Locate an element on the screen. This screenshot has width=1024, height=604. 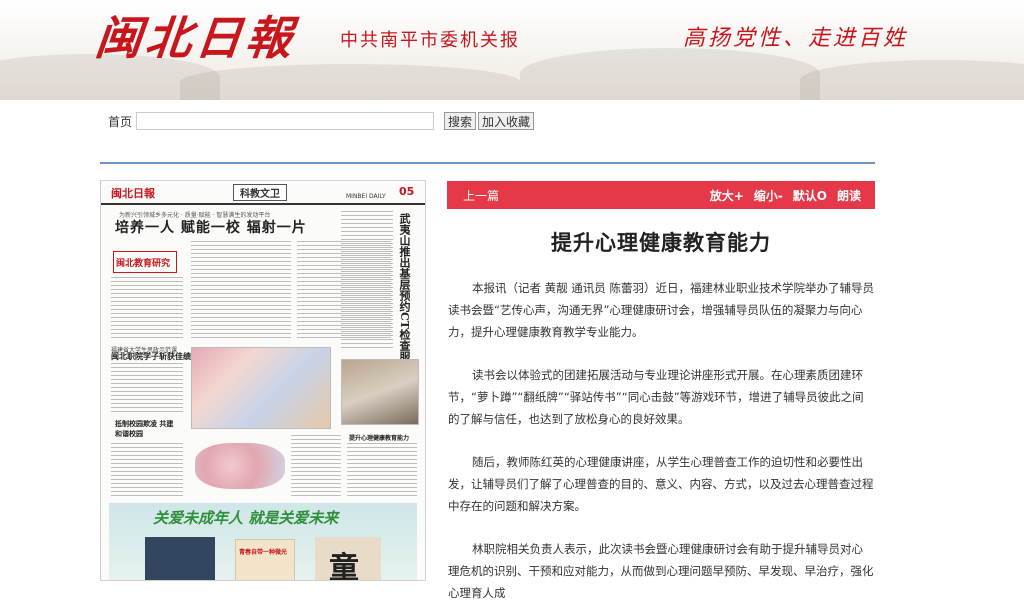
search-button: 搜索 is located at coordinates (460, 121).